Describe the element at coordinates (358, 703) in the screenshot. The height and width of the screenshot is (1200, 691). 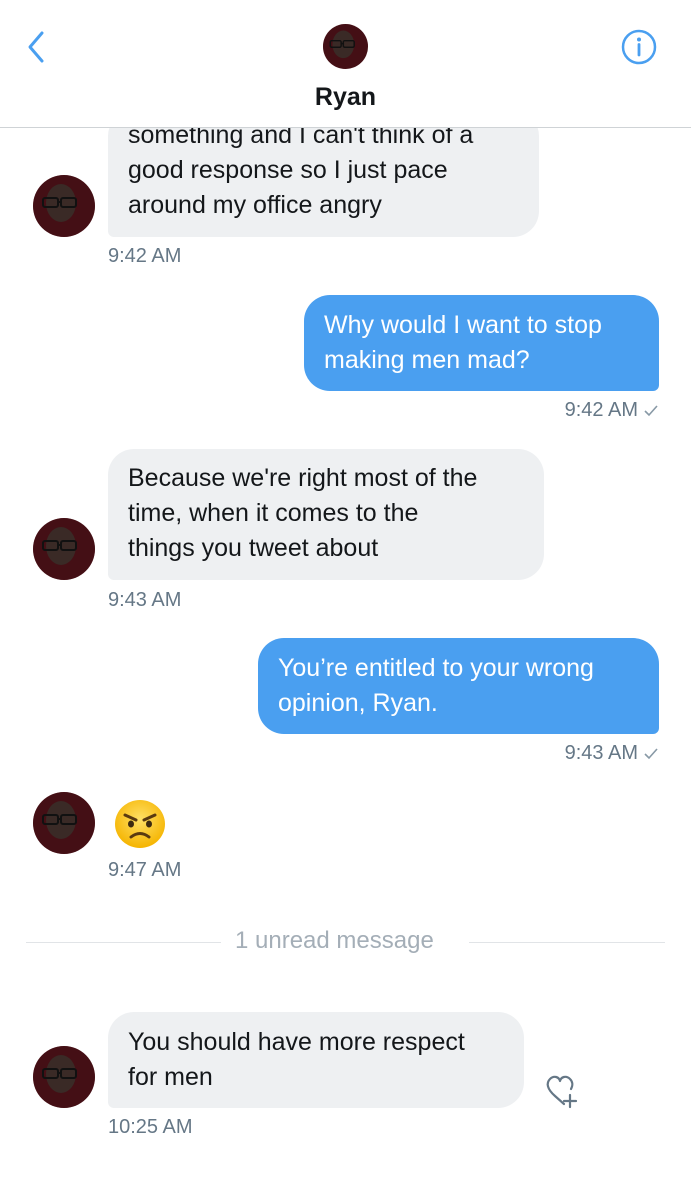
I see `message-line: opinion, Ryan.` at that location.